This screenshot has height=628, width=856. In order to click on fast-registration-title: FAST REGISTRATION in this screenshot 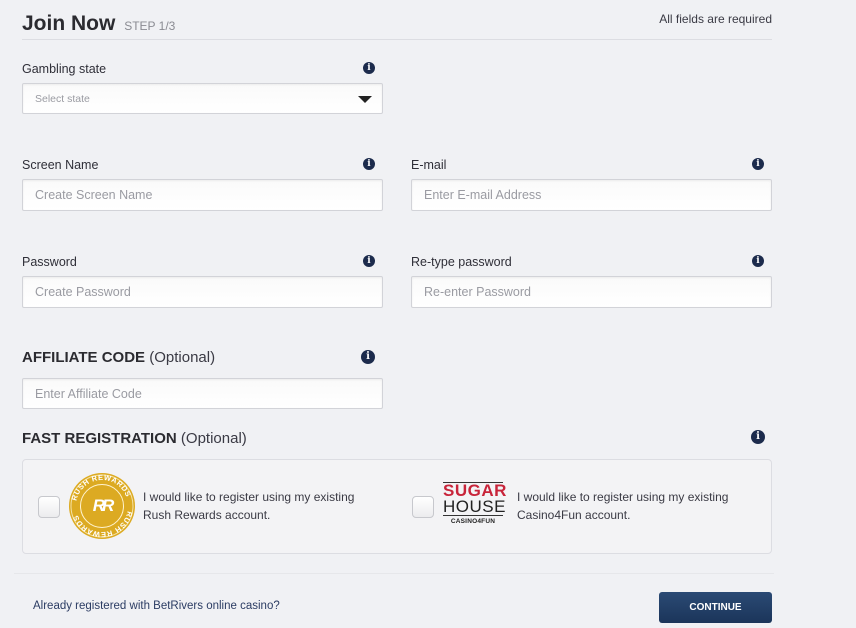, I will do `click(99, 438)`.